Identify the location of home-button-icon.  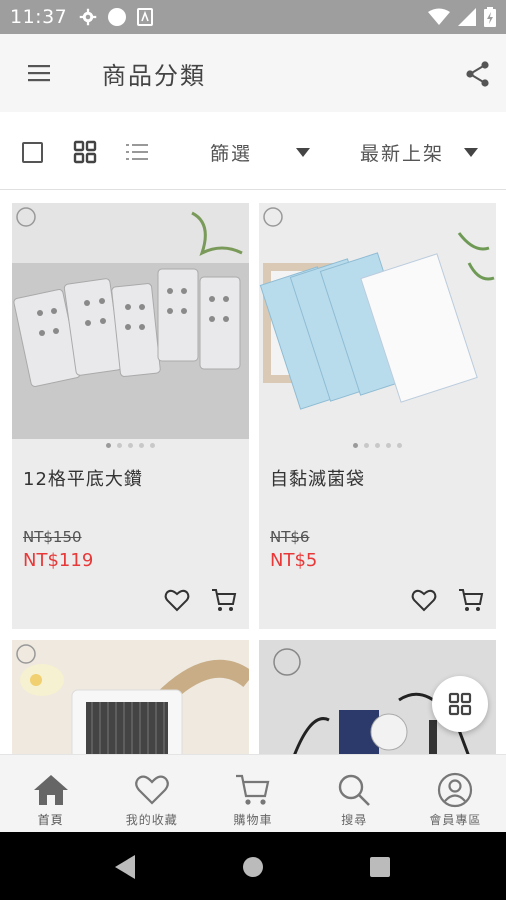
(253, 867).